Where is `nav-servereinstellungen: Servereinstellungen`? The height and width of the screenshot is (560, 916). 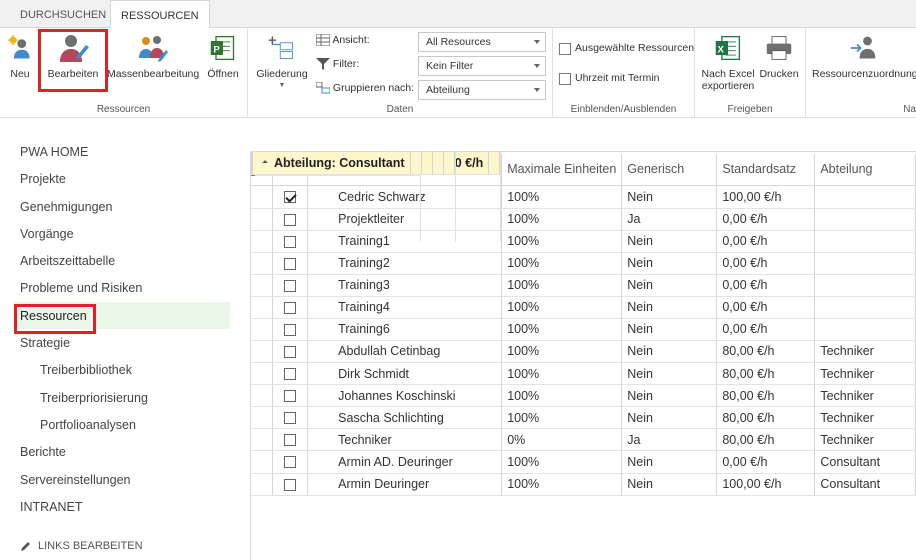
nav-servereinstellungen: Servereinstellungen is located at coordinates (75, 480).